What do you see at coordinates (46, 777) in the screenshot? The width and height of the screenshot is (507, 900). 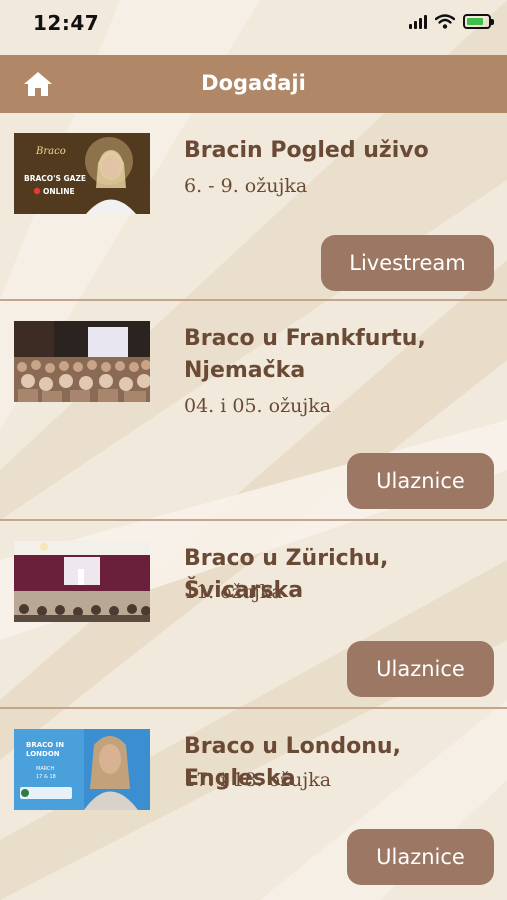 I see `svg-text: 17 & 18` at bounding box center [46, 777].